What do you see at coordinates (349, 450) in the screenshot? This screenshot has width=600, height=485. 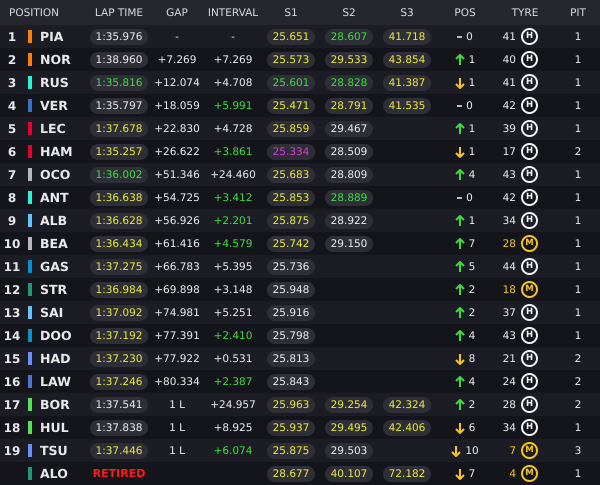 I see `sector-time: 29.503` at bounding box center [349, 450].